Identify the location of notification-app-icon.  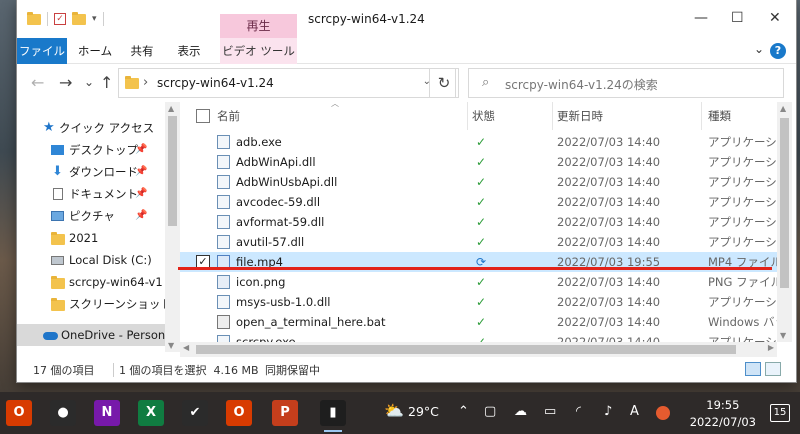
(663, 413).